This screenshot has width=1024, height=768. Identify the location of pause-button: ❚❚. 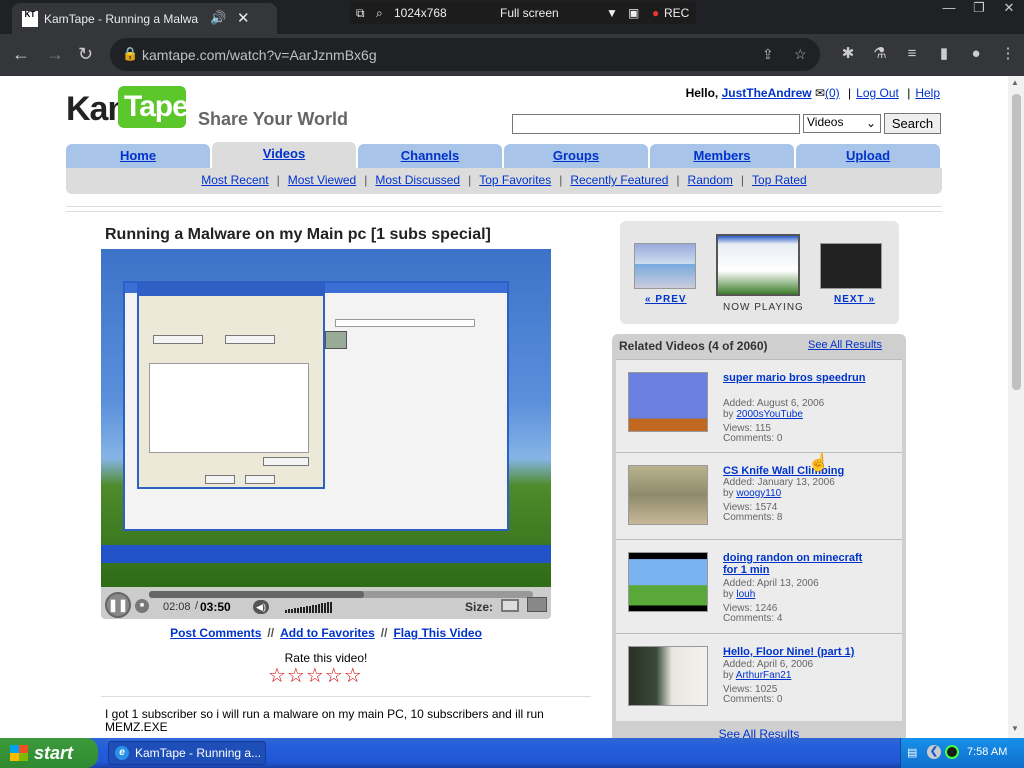
(118, 605).